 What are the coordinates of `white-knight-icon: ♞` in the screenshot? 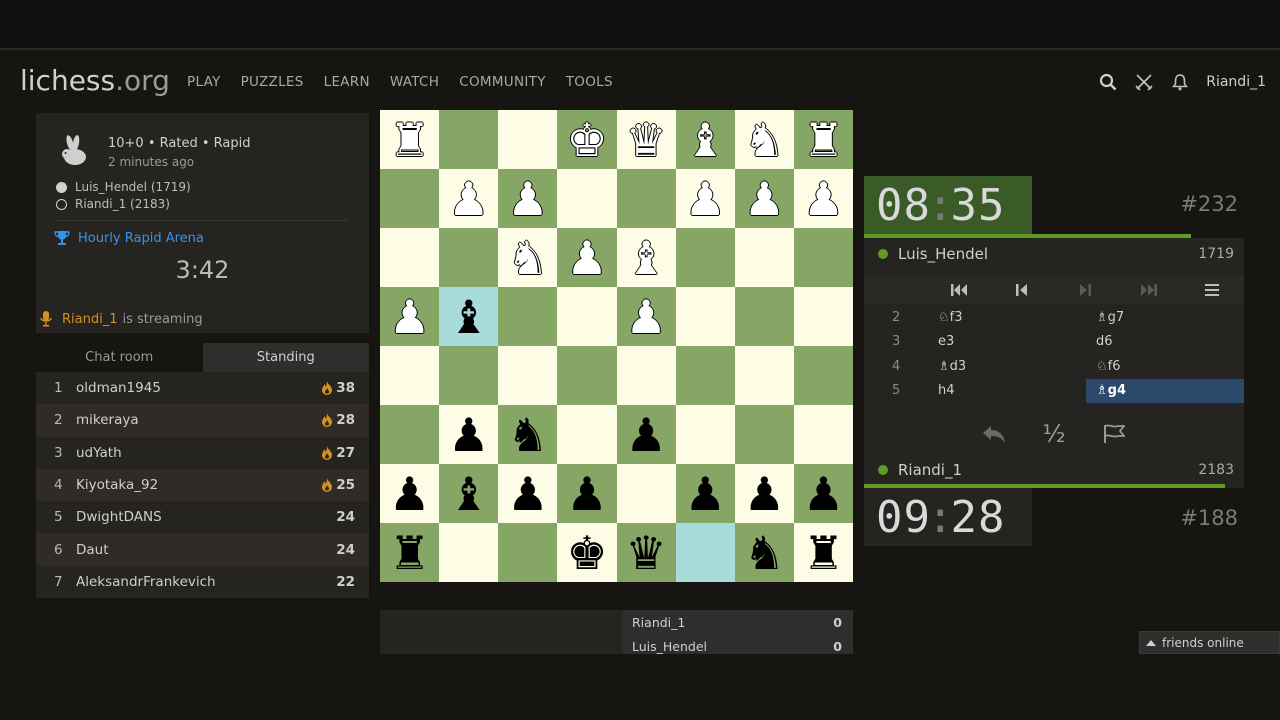 It's located at (764, 140).